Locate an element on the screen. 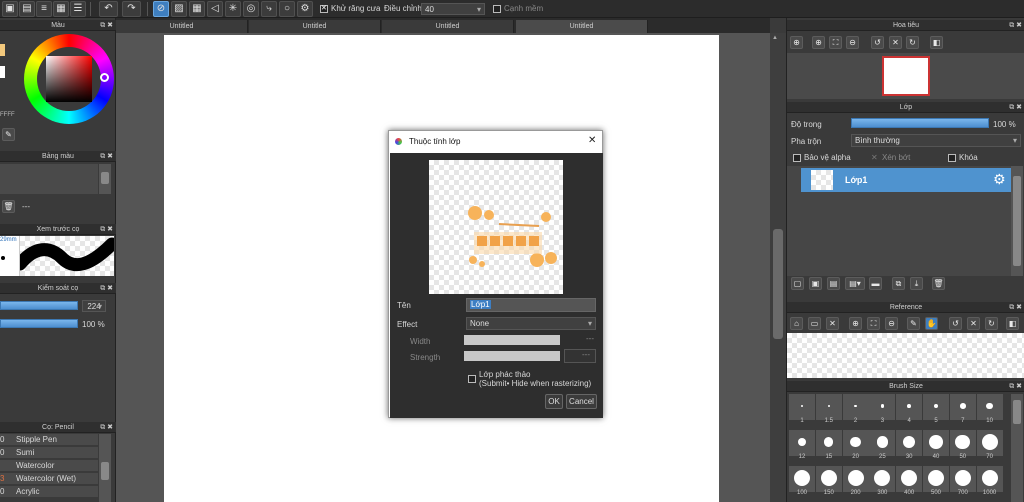 This screenshot has width=1024, height=502. snap-grid-icon: ▦ is located at coordinates (197, 9).